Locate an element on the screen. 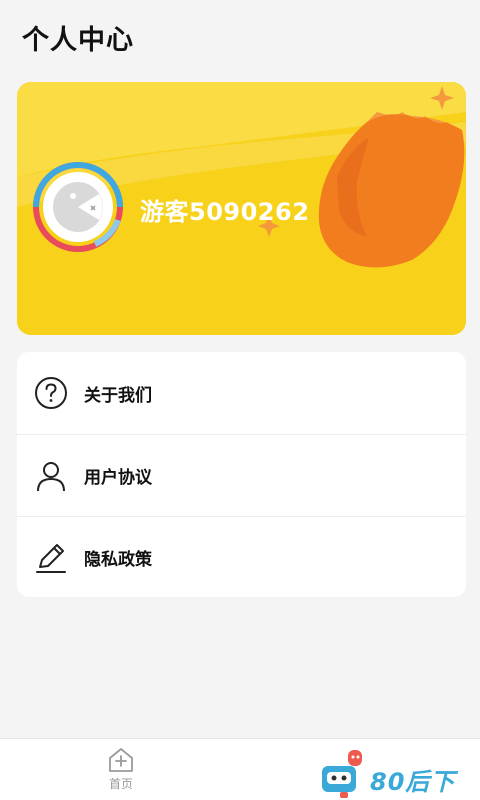  page-title: 个人中心 is located at coordinates (78, 40).